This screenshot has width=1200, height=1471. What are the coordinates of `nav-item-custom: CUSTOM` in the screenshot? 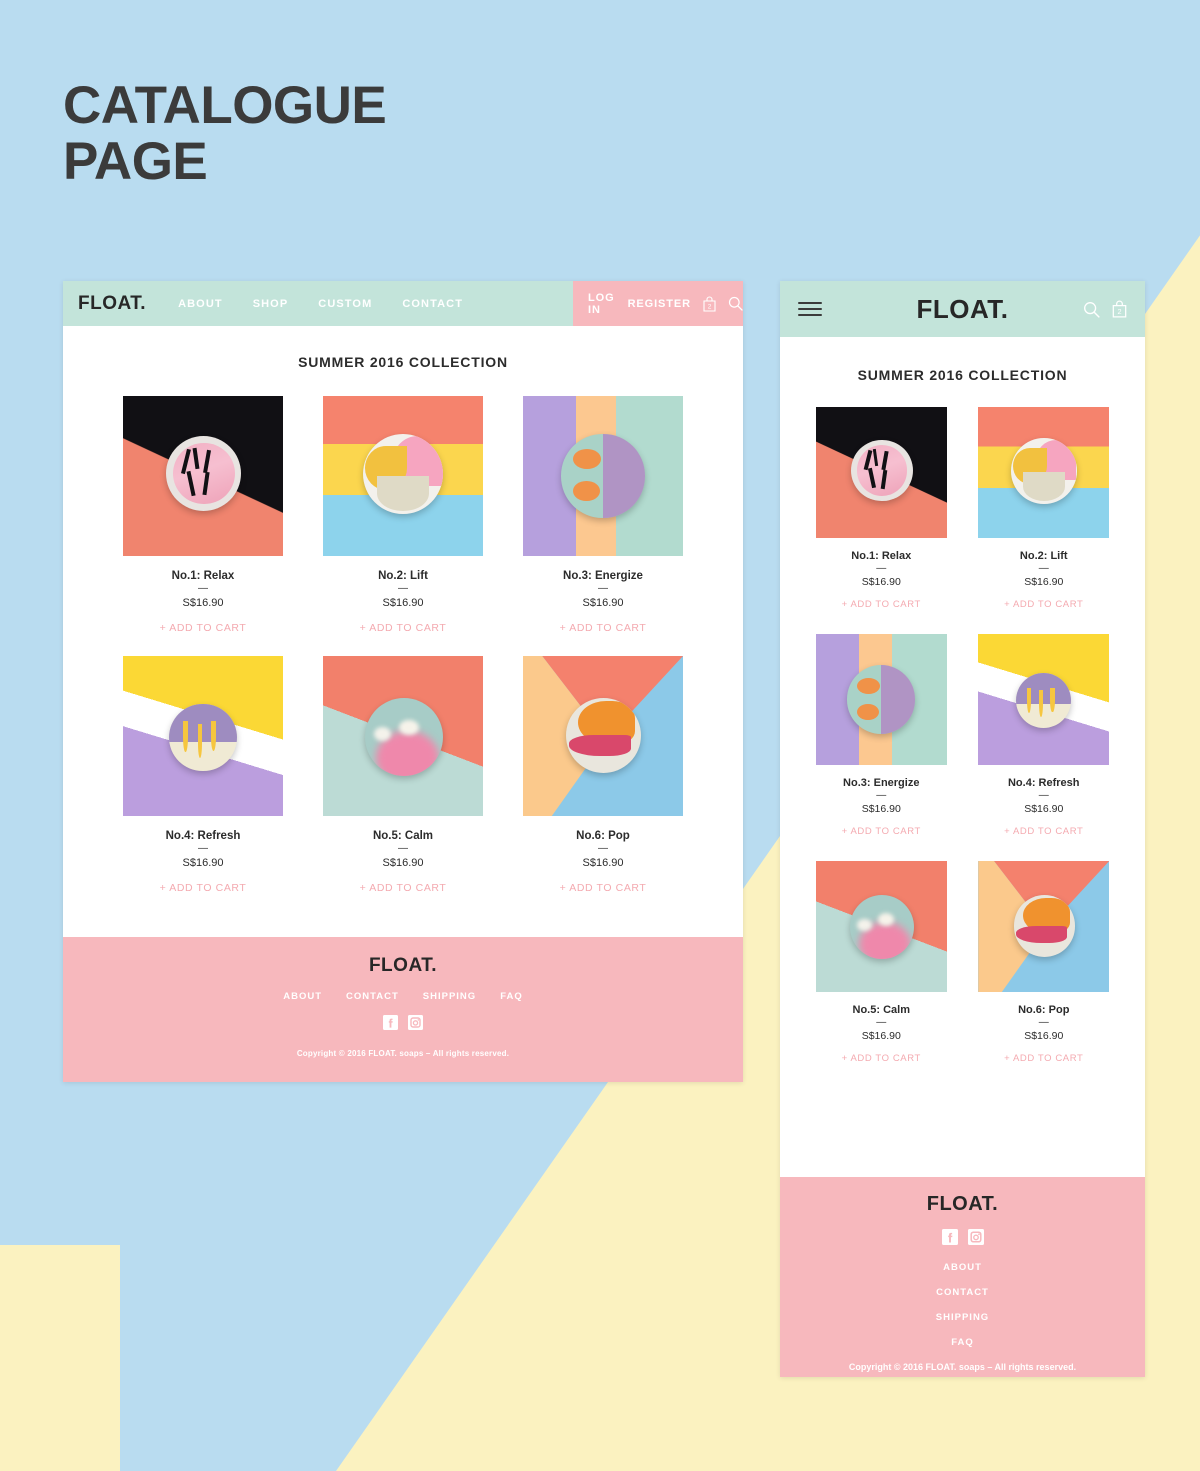 It's located at (345, 304).